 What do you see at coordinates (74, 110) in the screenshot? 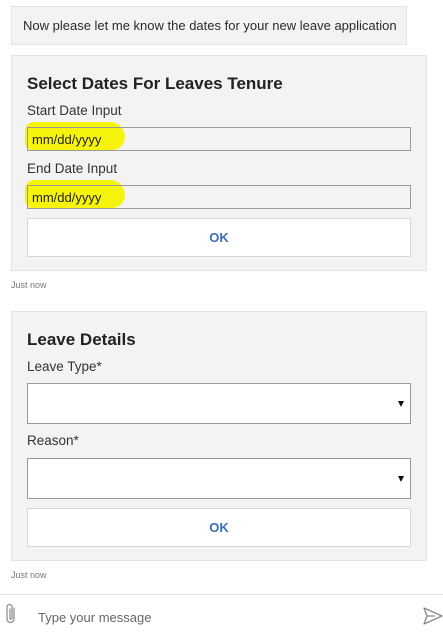
I see `start-date-label: Start Date Input` at bounding box center [74, 110].